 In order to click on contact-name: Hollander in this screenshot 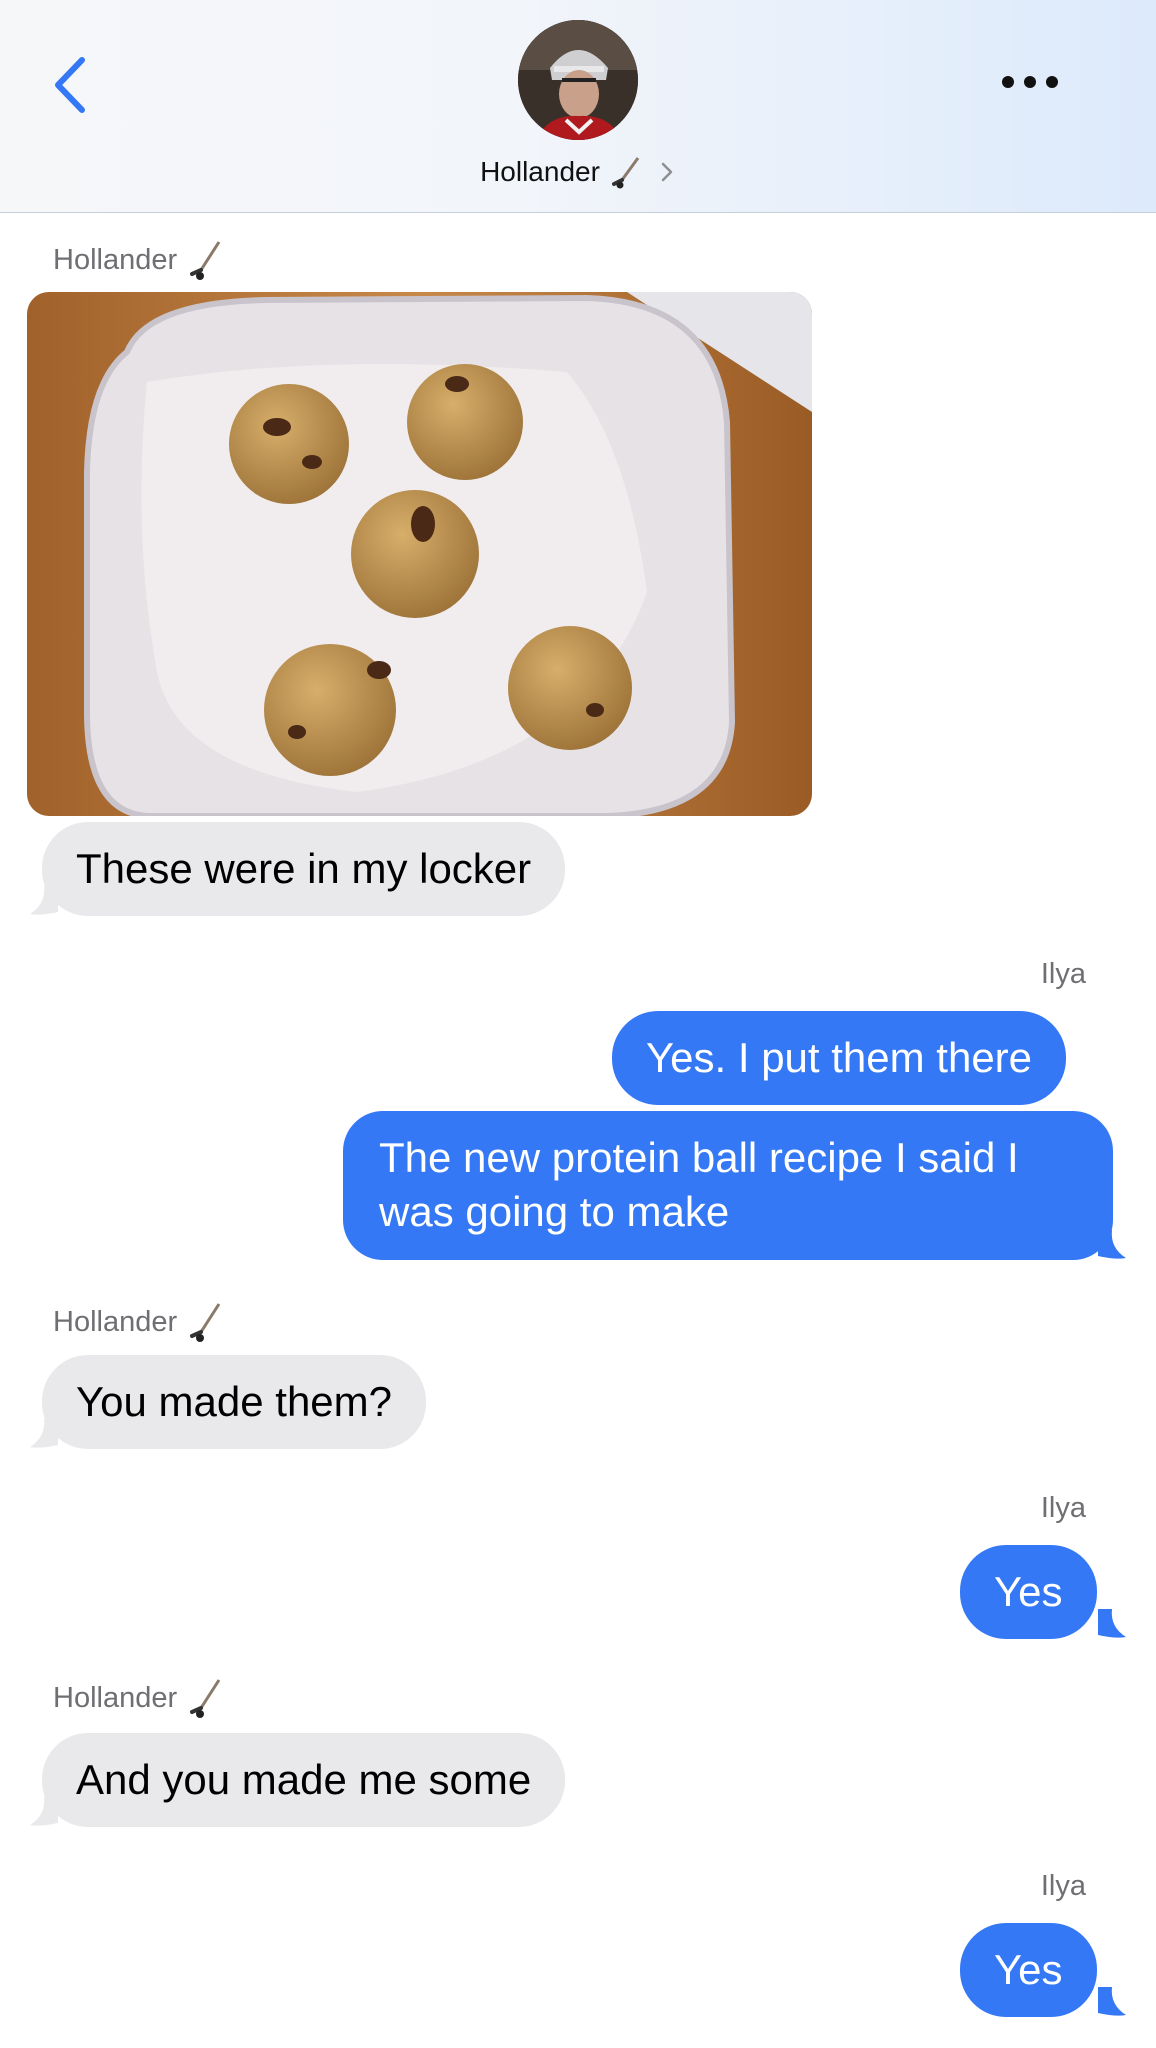, I will do `click(540, 171)`.